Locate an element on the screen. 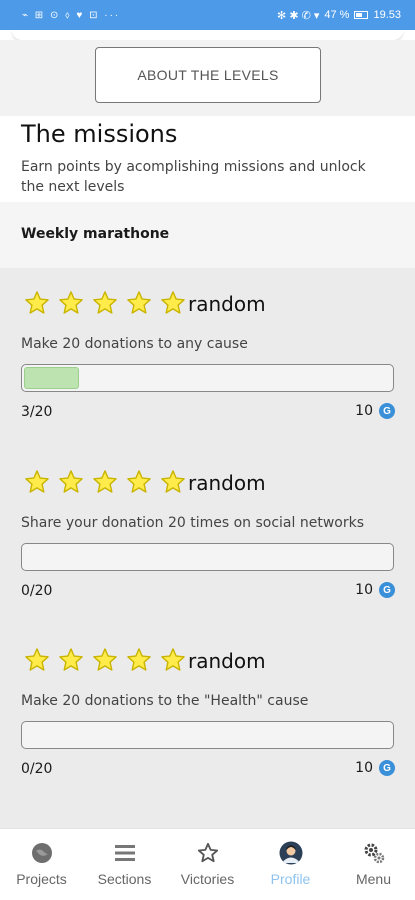  gears-icon is located at coordinates (374, 853).